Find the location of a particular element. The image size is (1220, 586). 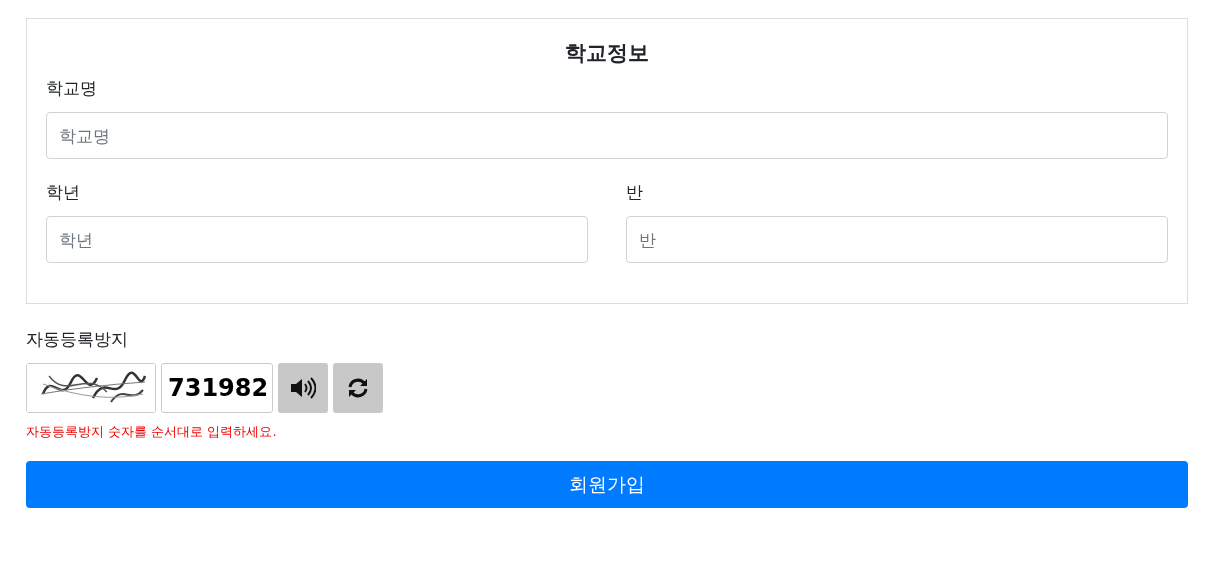

captcha-hint: 자동등록방지 숫자를 순서대로 입력하세요. is located at coordinates (152, 432).